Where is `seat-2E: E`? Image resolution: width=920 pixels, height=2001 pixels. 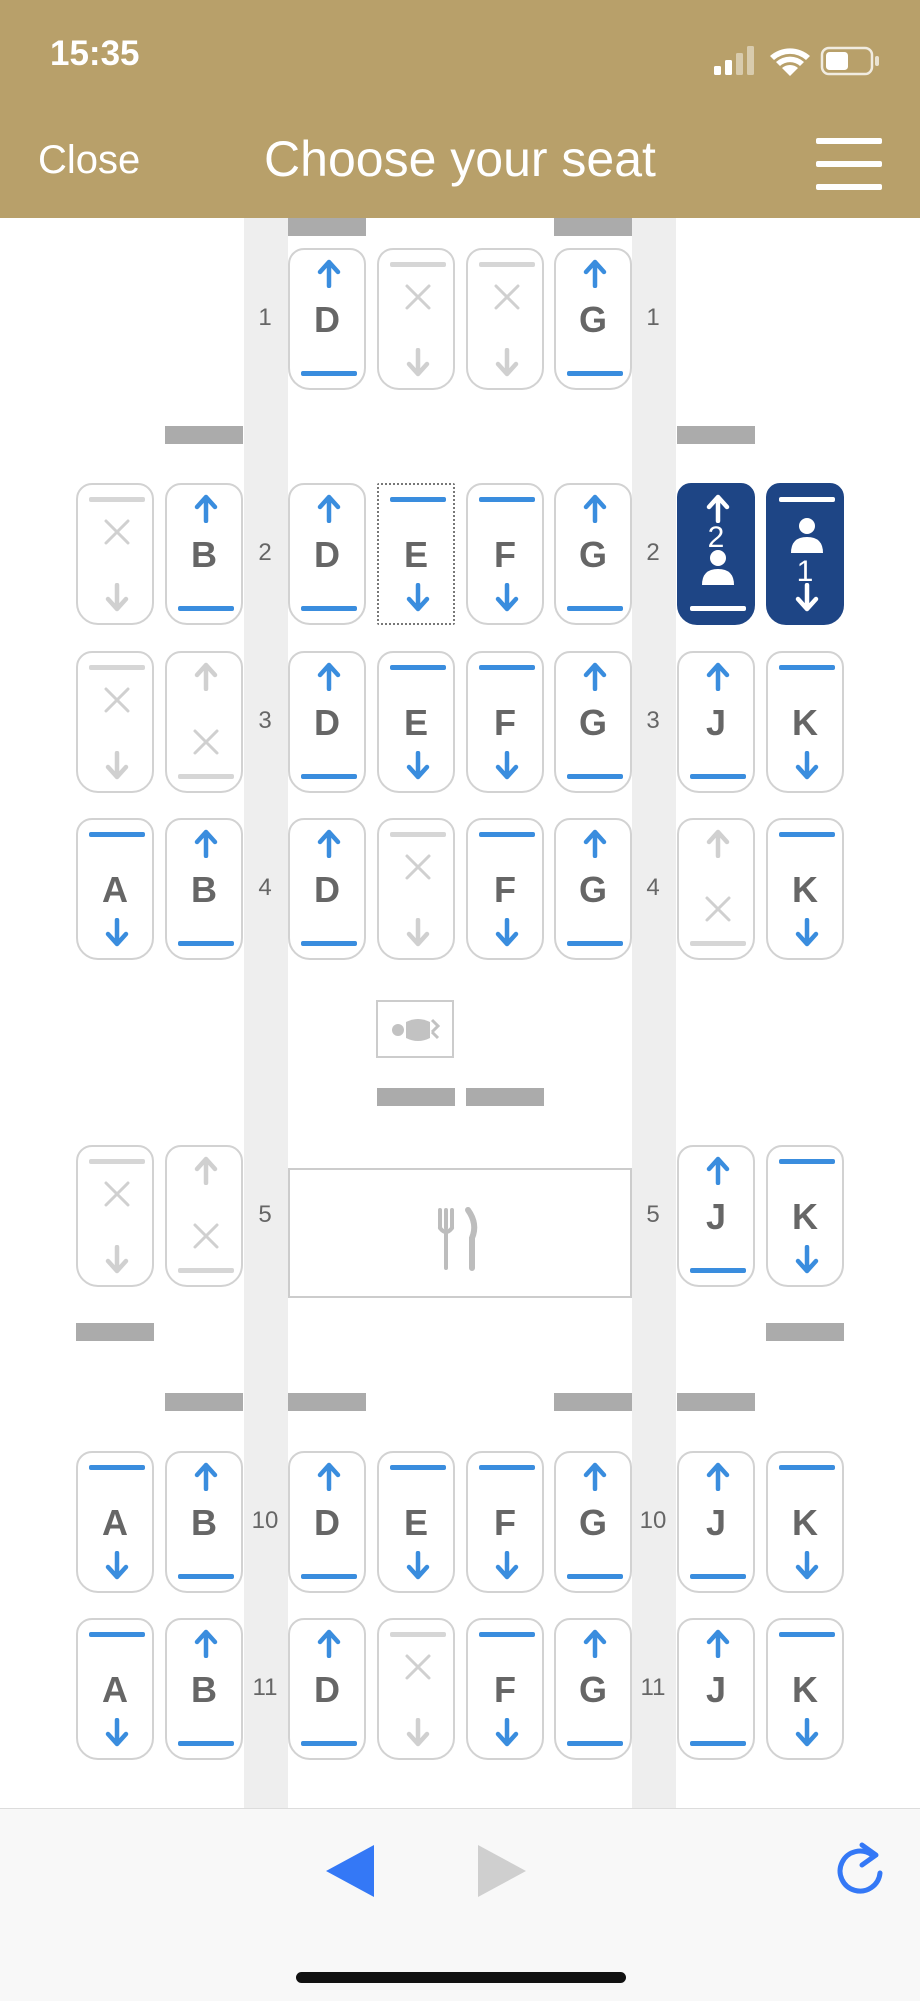 seat-2E: E is located at coordinates (416, 554).